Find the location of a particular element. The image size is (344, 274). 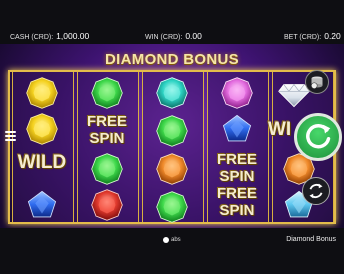

bet-display: BET (CRD): 0.20 is located at coordinates (312, 36).